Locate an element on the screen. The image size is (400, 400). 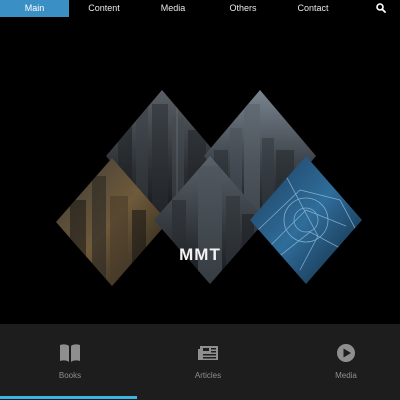
tab-books-label: Books is located at coordinates (70, 375).